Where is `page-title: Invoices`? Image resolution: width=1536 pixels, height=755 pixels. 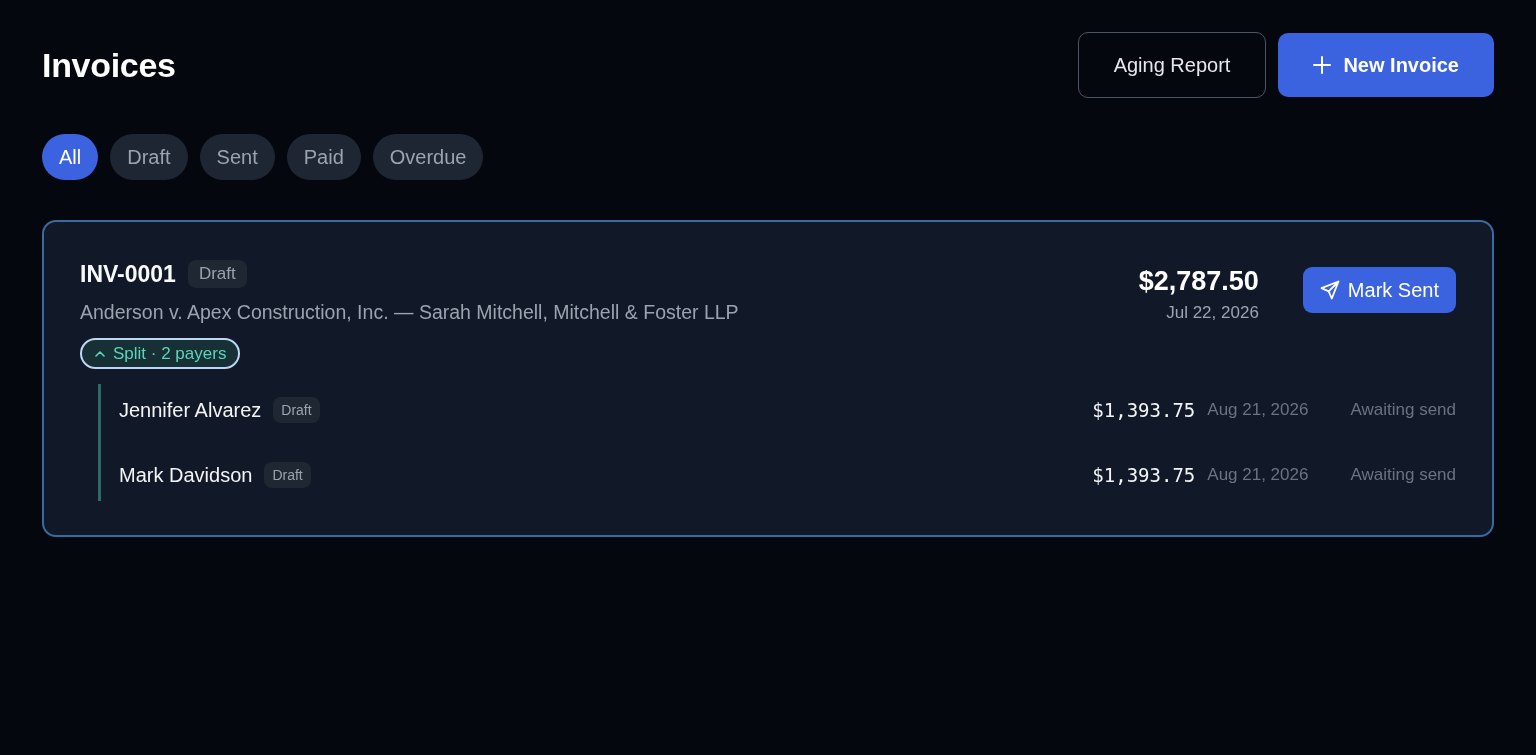 page-title: Invoices is located at coordinates (109, 65).